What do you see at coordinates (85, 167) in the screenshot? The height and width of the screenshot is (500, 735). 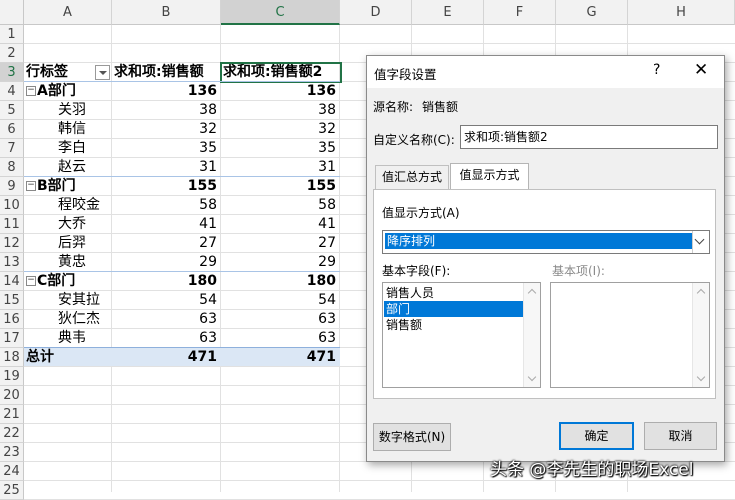 I see `pivot-member-label: 赵云` at bounding box center [85, 167].